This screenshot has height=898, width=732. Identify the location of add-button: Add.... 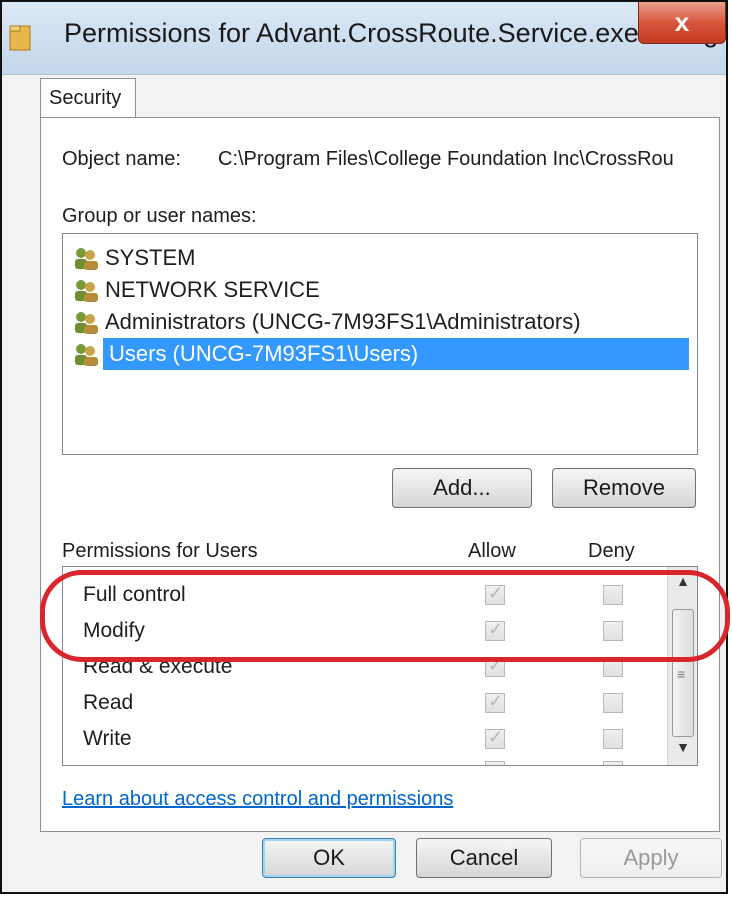
(462, 488).